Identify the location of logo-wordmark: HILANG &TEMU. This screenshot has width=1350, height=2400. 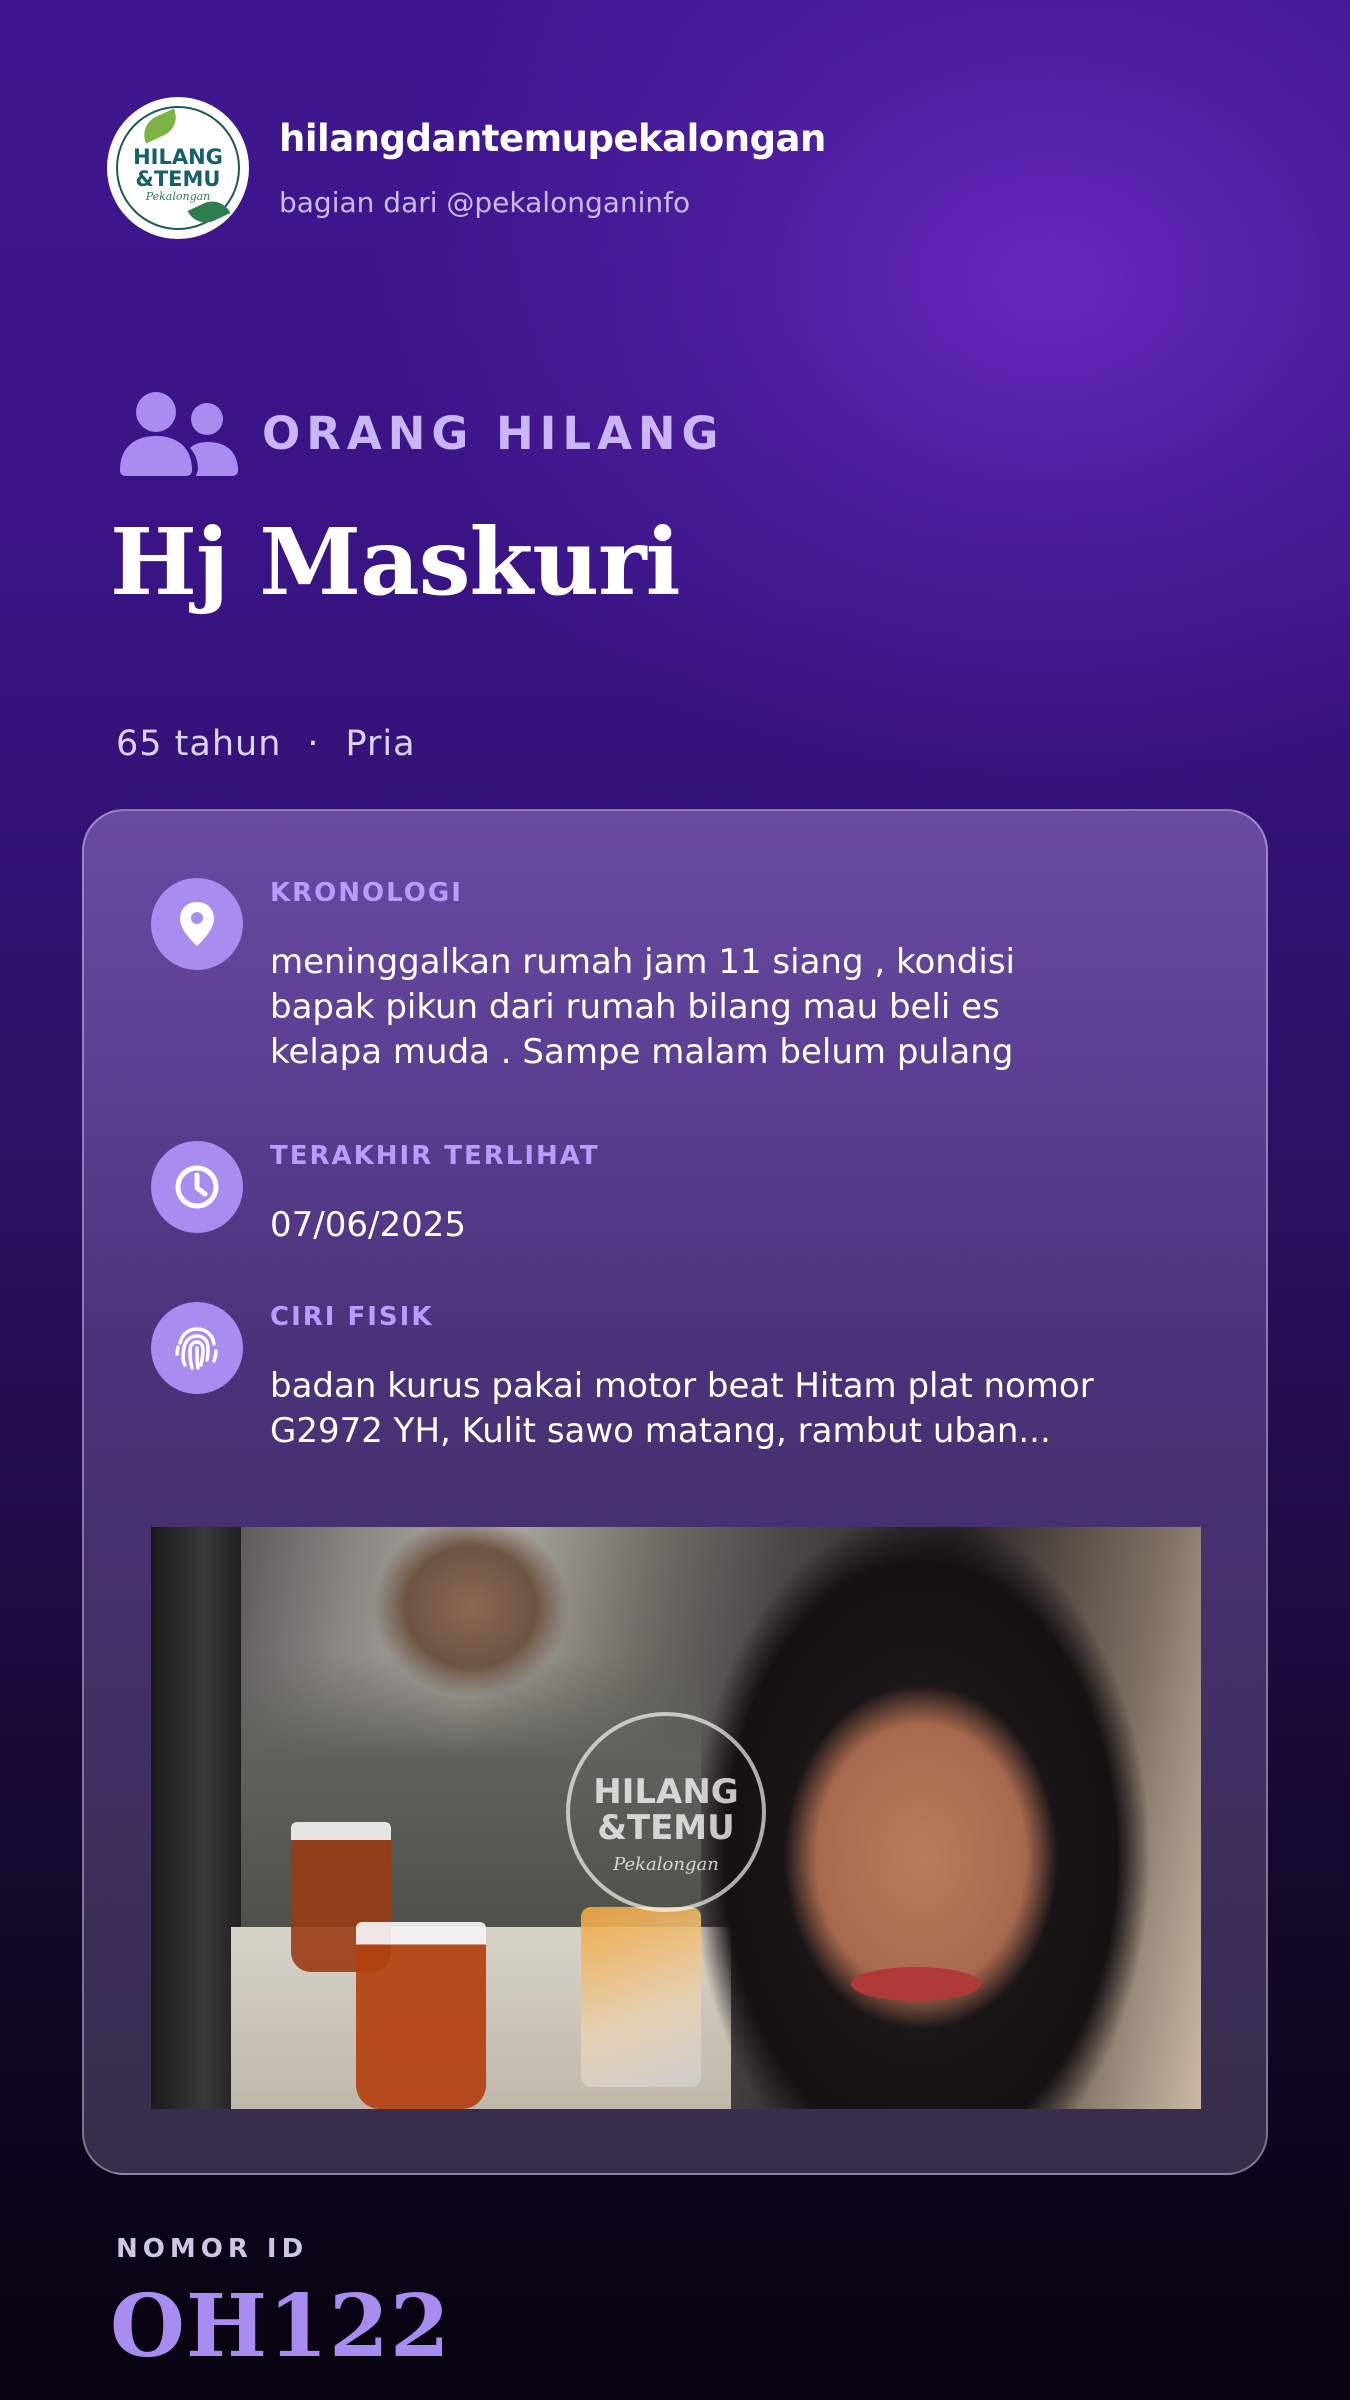
(178, 168).